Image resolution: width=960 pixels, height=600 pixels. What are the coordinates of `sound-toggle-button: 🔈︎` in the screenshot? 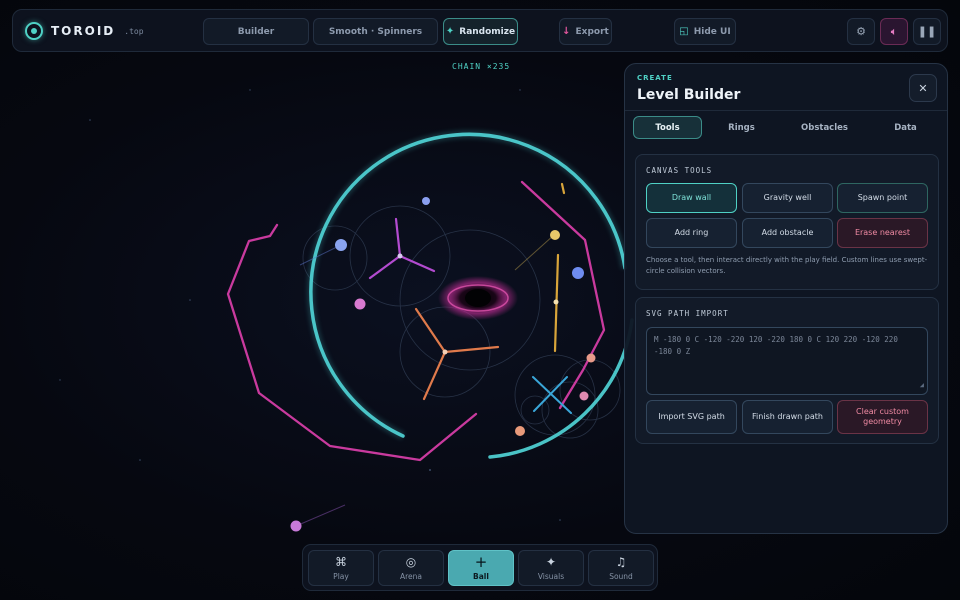 It's located at (894, 31).